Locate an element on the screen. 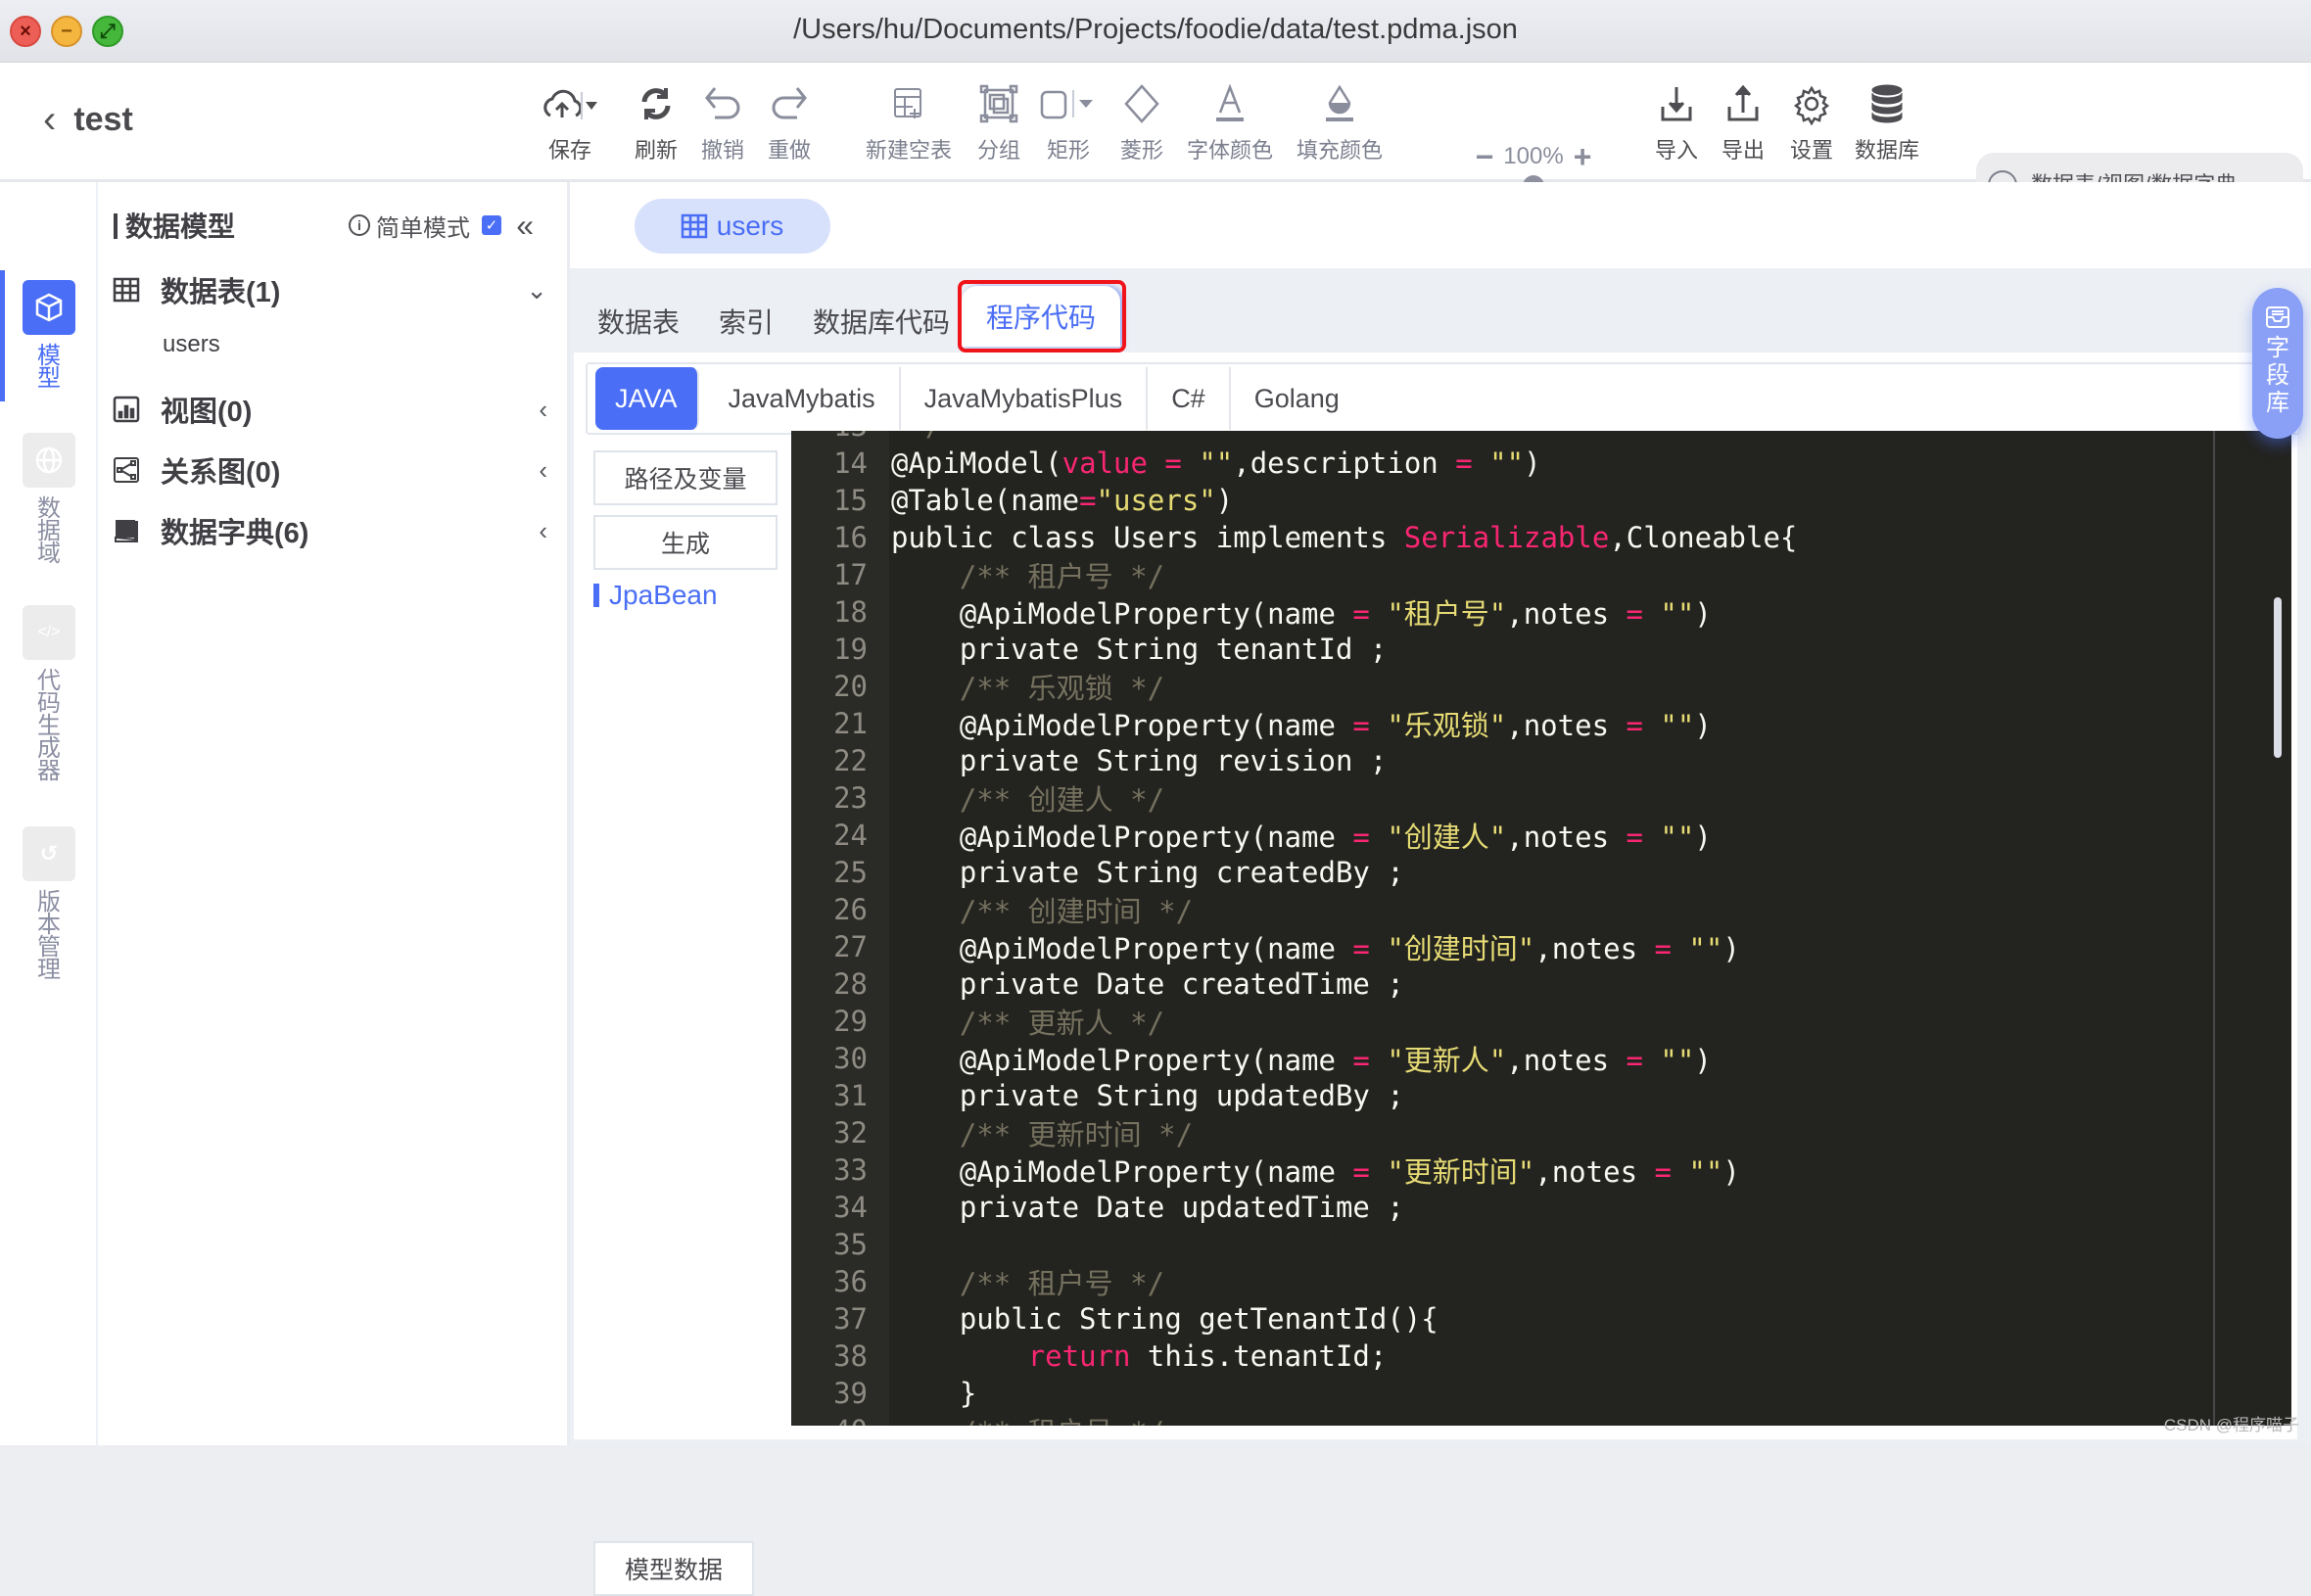  model-data-button: 模型数据 is located at coordinates (673, 1568).